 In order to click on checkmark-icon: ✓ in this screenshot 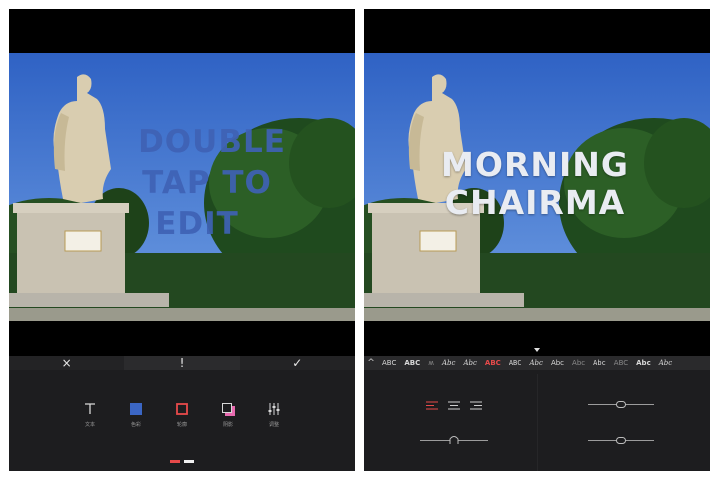, I will do `click(297, 363)`.